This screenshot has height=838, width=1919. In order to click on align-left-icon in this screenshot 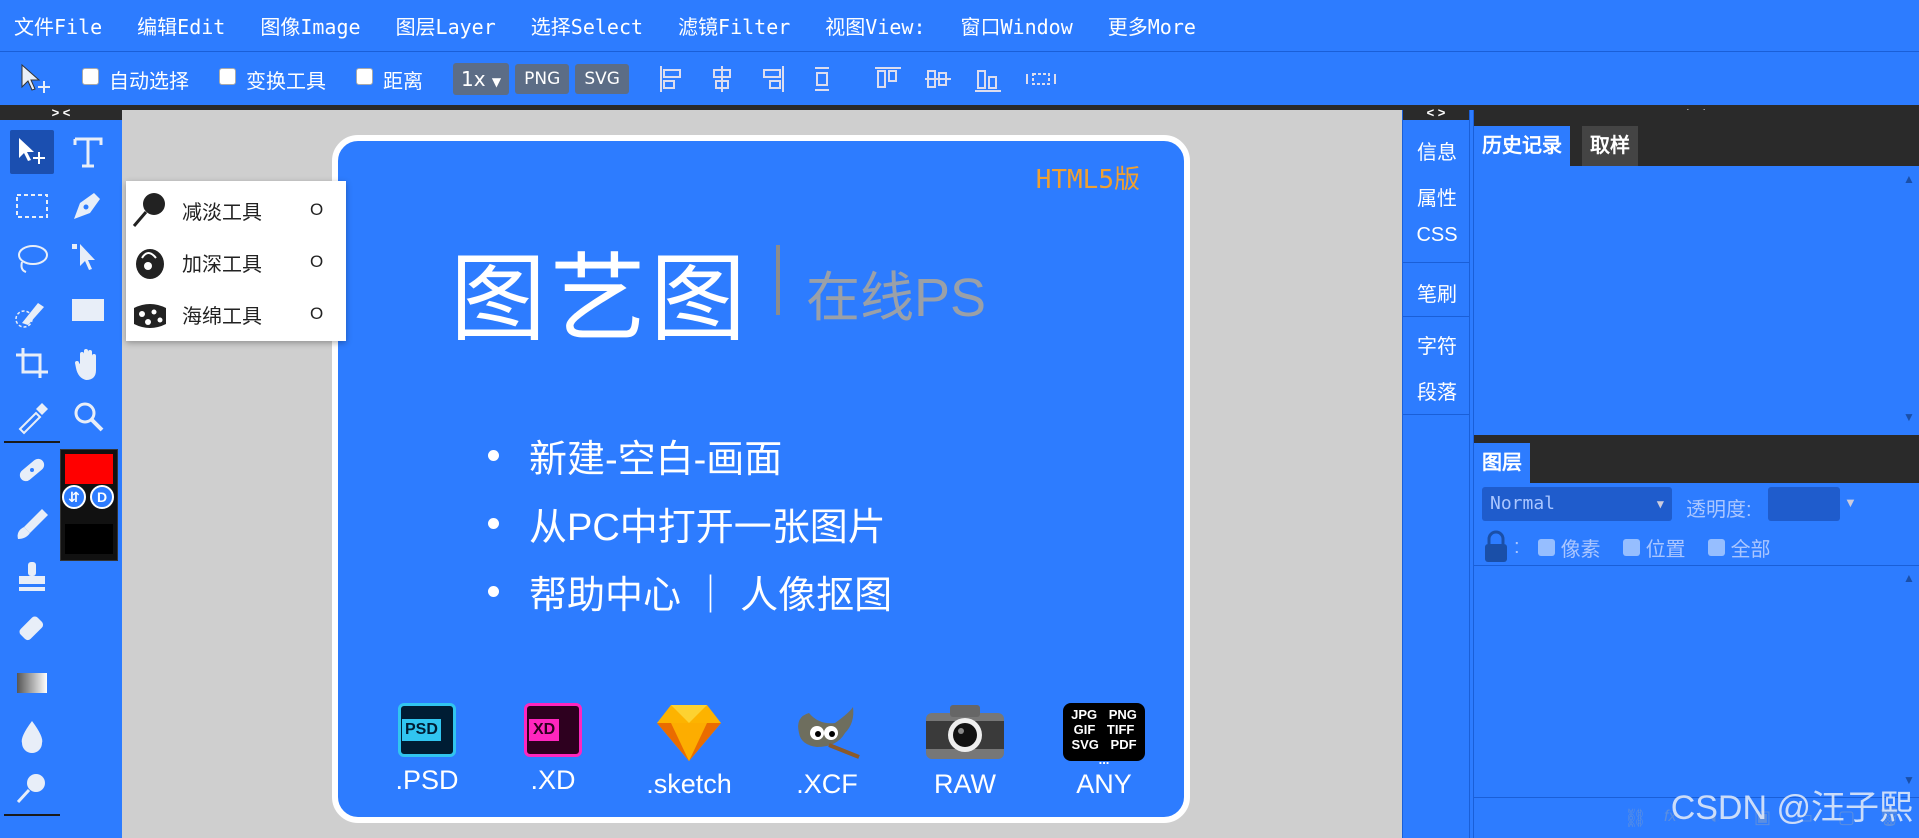, I will do `click(672, 79)`.